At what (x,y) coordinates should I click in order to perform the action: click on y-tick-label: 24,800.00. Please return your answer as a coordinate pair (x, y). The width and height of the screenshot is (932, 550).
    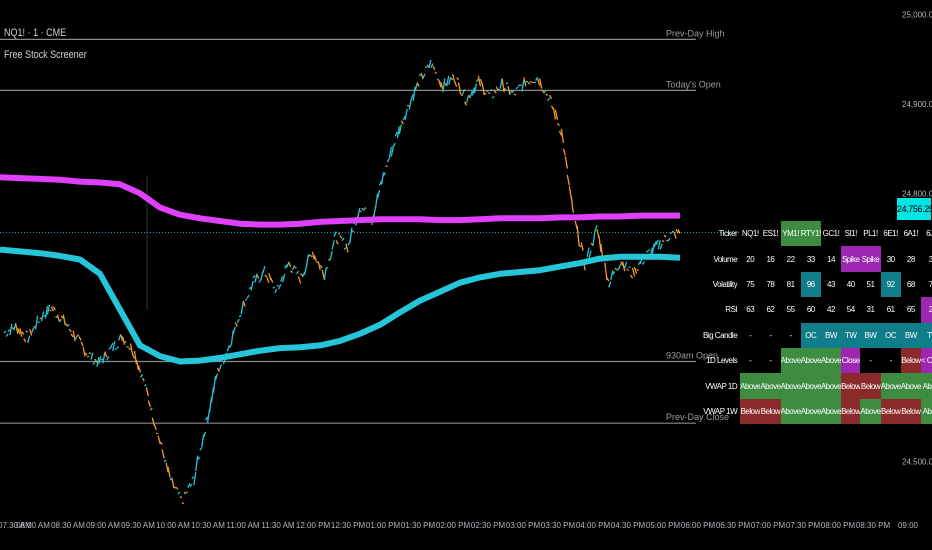
    Looking at the image, I should click on (917, 193).